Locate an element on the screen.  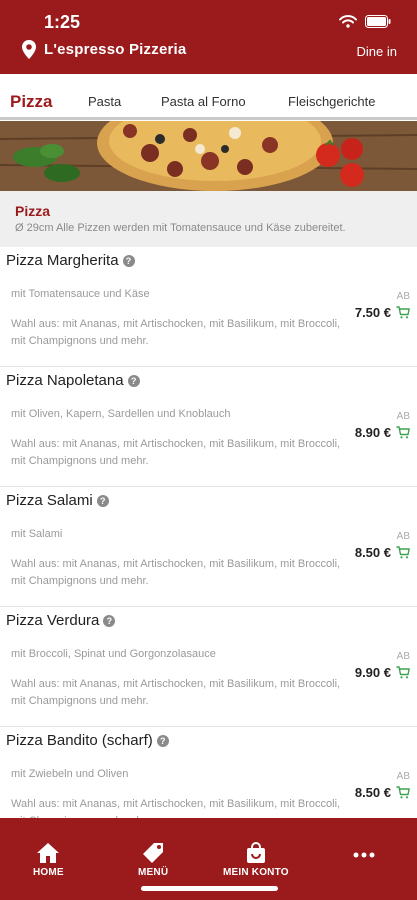
nav-menu-label: MENÜ is located at coordinates (153, 872).